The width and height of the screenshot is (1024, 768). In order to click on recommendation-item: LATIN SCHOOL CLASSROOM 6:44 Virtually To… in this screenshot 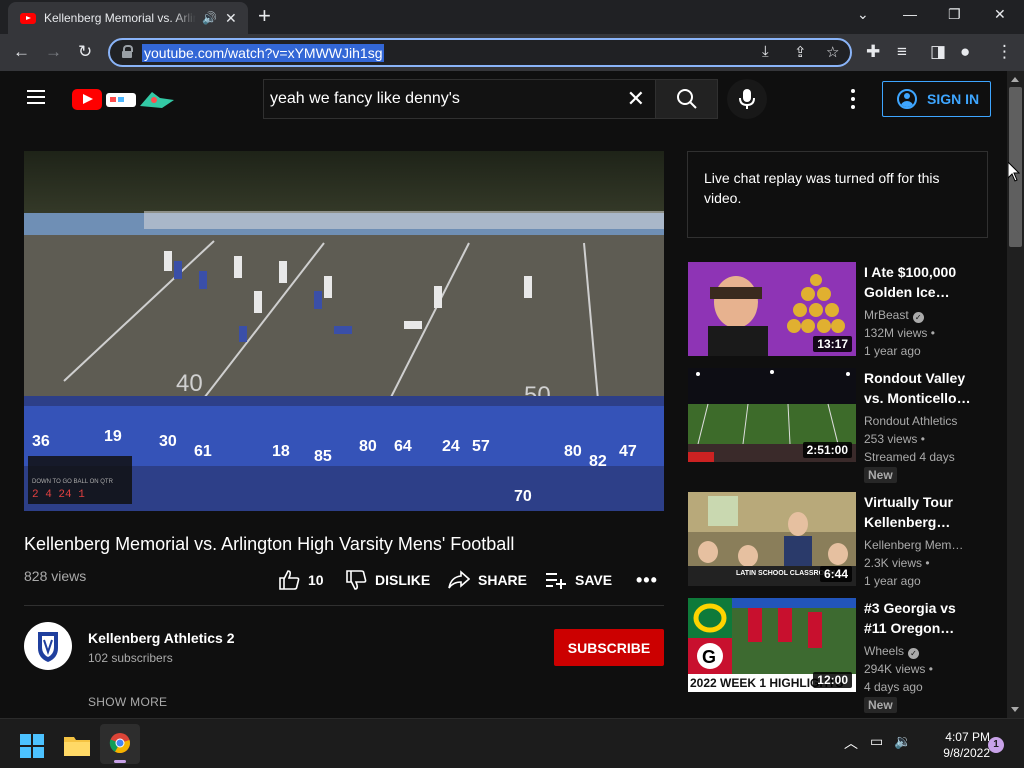, I will do `click(839, 540)`.